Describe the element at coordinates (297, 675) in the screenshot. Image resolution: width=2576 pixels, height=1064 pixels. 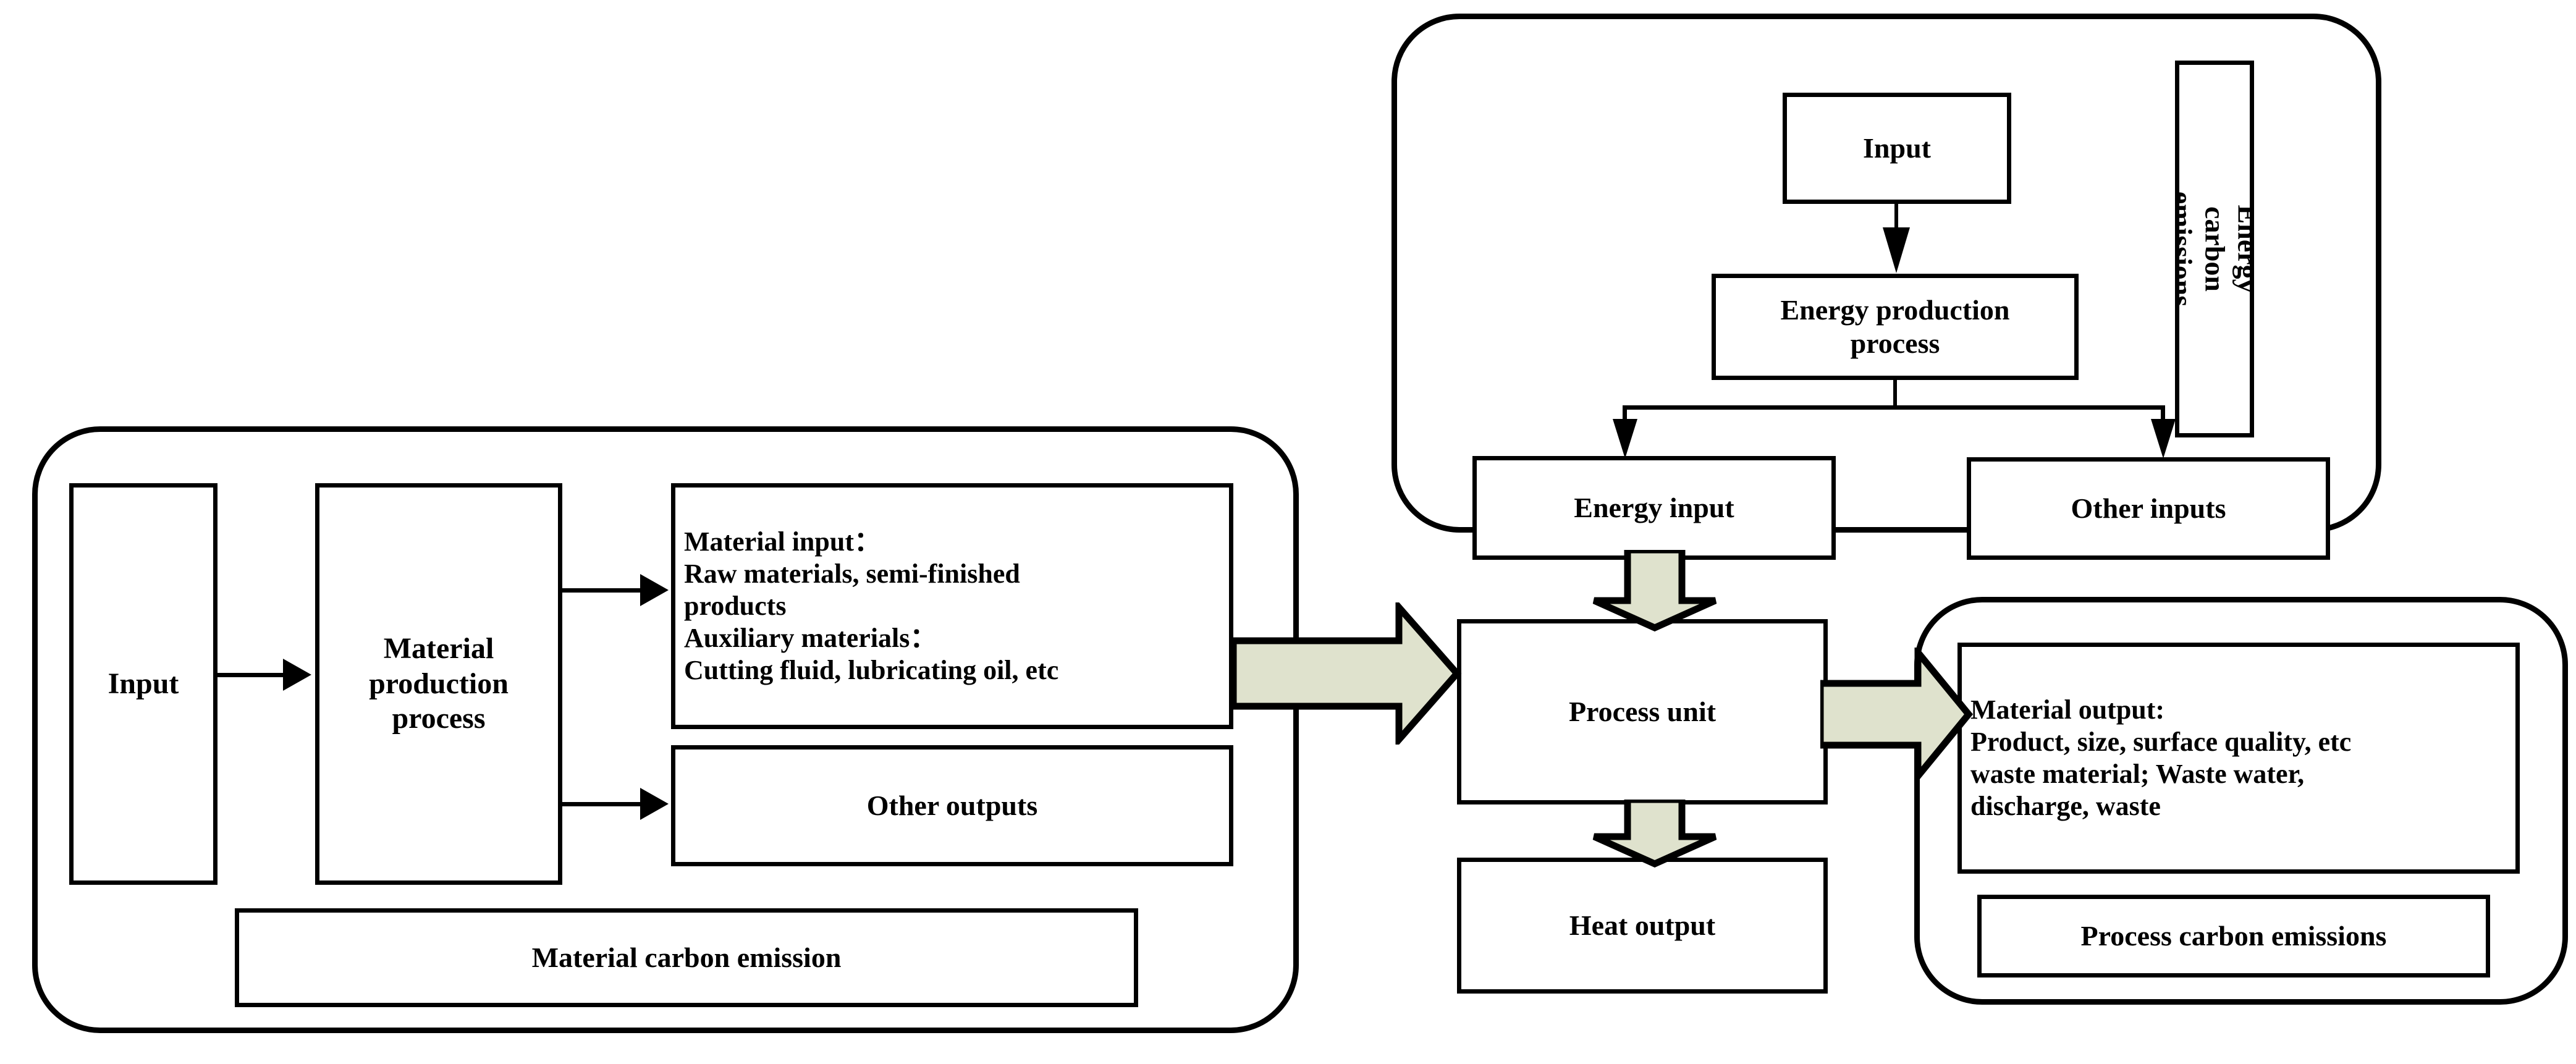
I see `input-to-material-process-arrow-head` at that location.